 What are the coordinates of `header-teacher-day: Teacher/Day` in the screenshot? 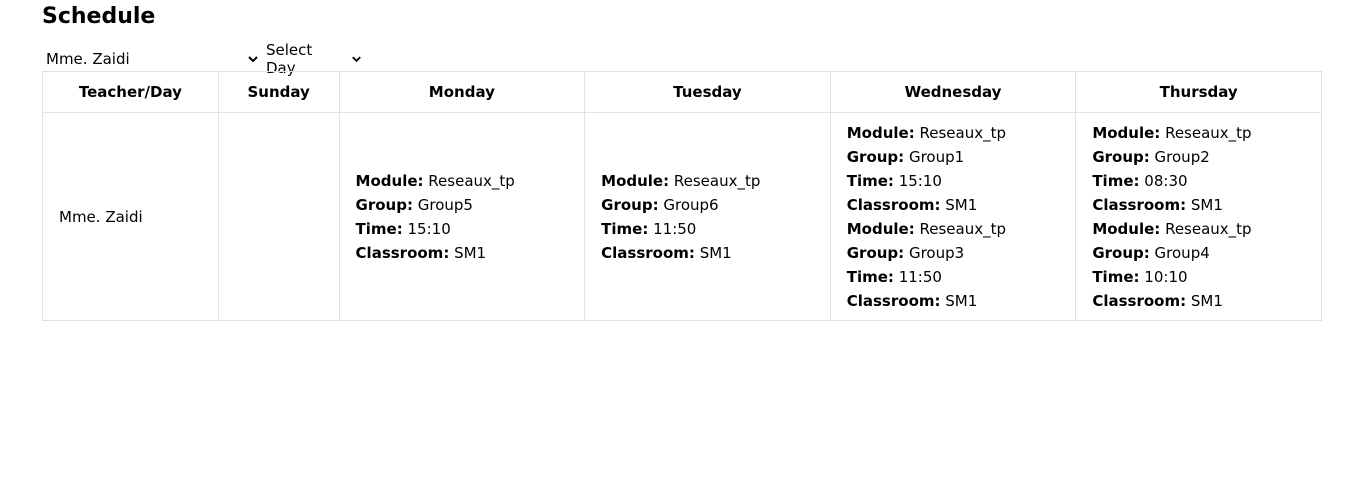 It's located at (130, 92).